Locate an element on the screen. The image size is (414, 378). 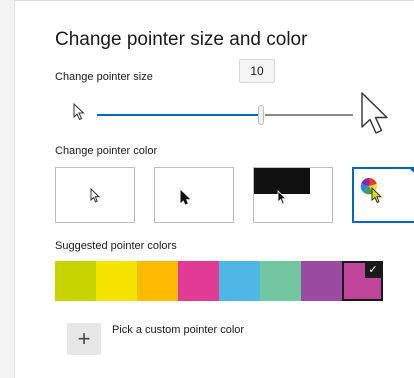
add-custom-color-button: + is located at coordinates (84, 339).